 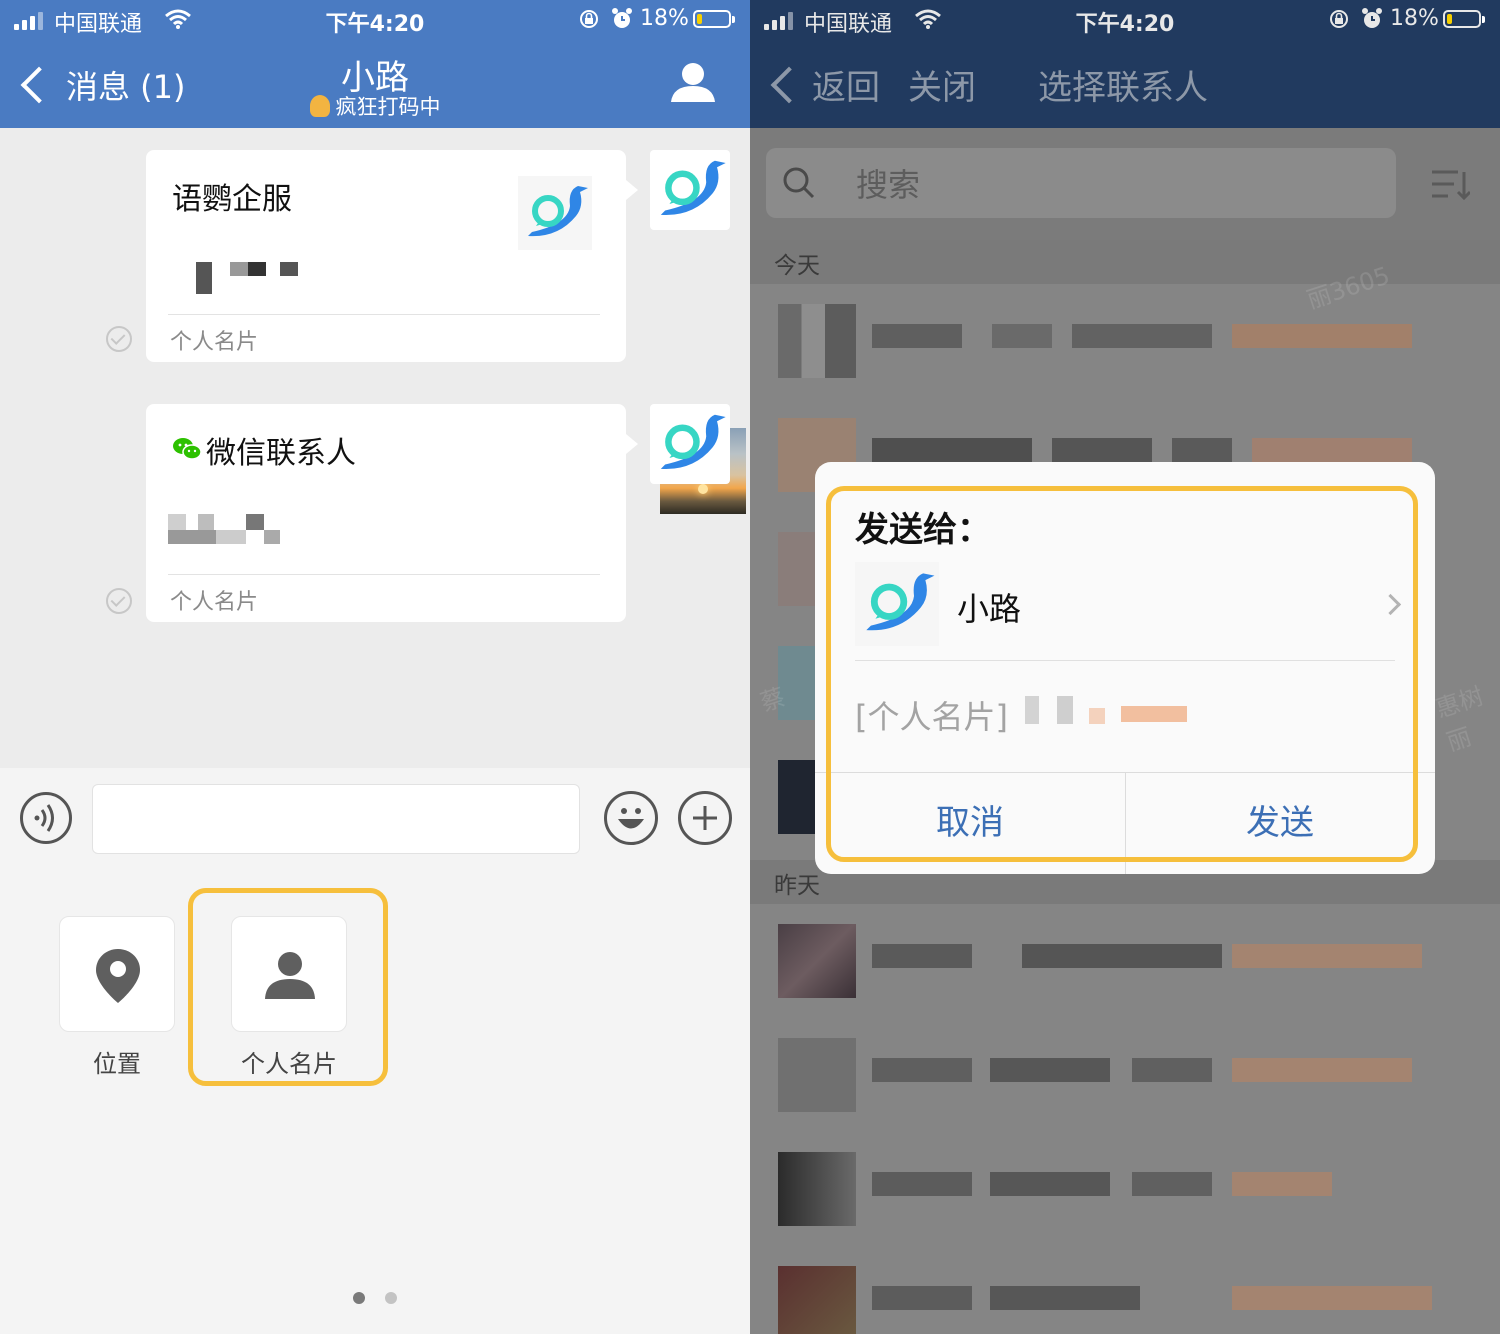 What do you see at coordinates (388, 107) in the screenshot?
I see `chat-status-text: 疯狂打码中` at bounding box center [388, 107].